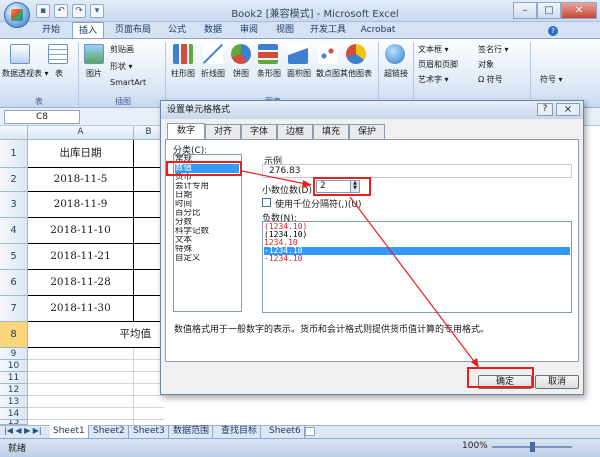  I want to click on arrow-category-to-decimals, so click(274, 177).